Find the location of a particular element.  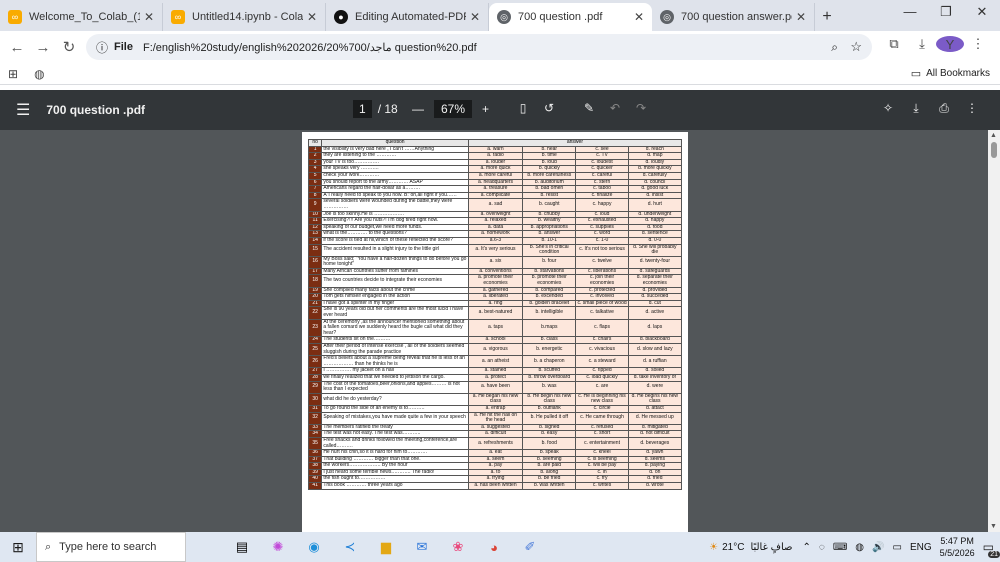

notification-count: 21 is located at coordinates (994, 554).